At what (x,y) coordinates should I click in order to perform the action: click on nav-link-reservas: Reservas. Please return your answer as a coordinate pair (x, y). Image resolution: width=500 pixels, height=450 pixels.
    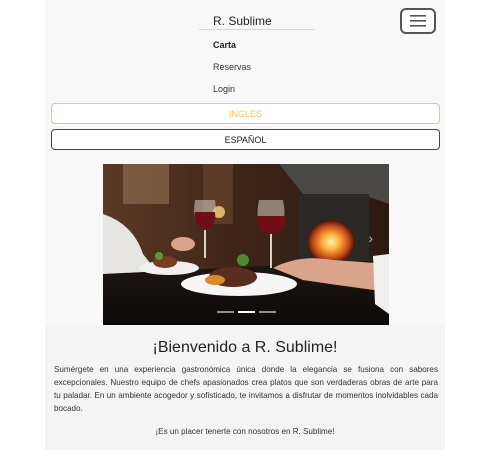
    Looking at the image, I should click on (232, 67).